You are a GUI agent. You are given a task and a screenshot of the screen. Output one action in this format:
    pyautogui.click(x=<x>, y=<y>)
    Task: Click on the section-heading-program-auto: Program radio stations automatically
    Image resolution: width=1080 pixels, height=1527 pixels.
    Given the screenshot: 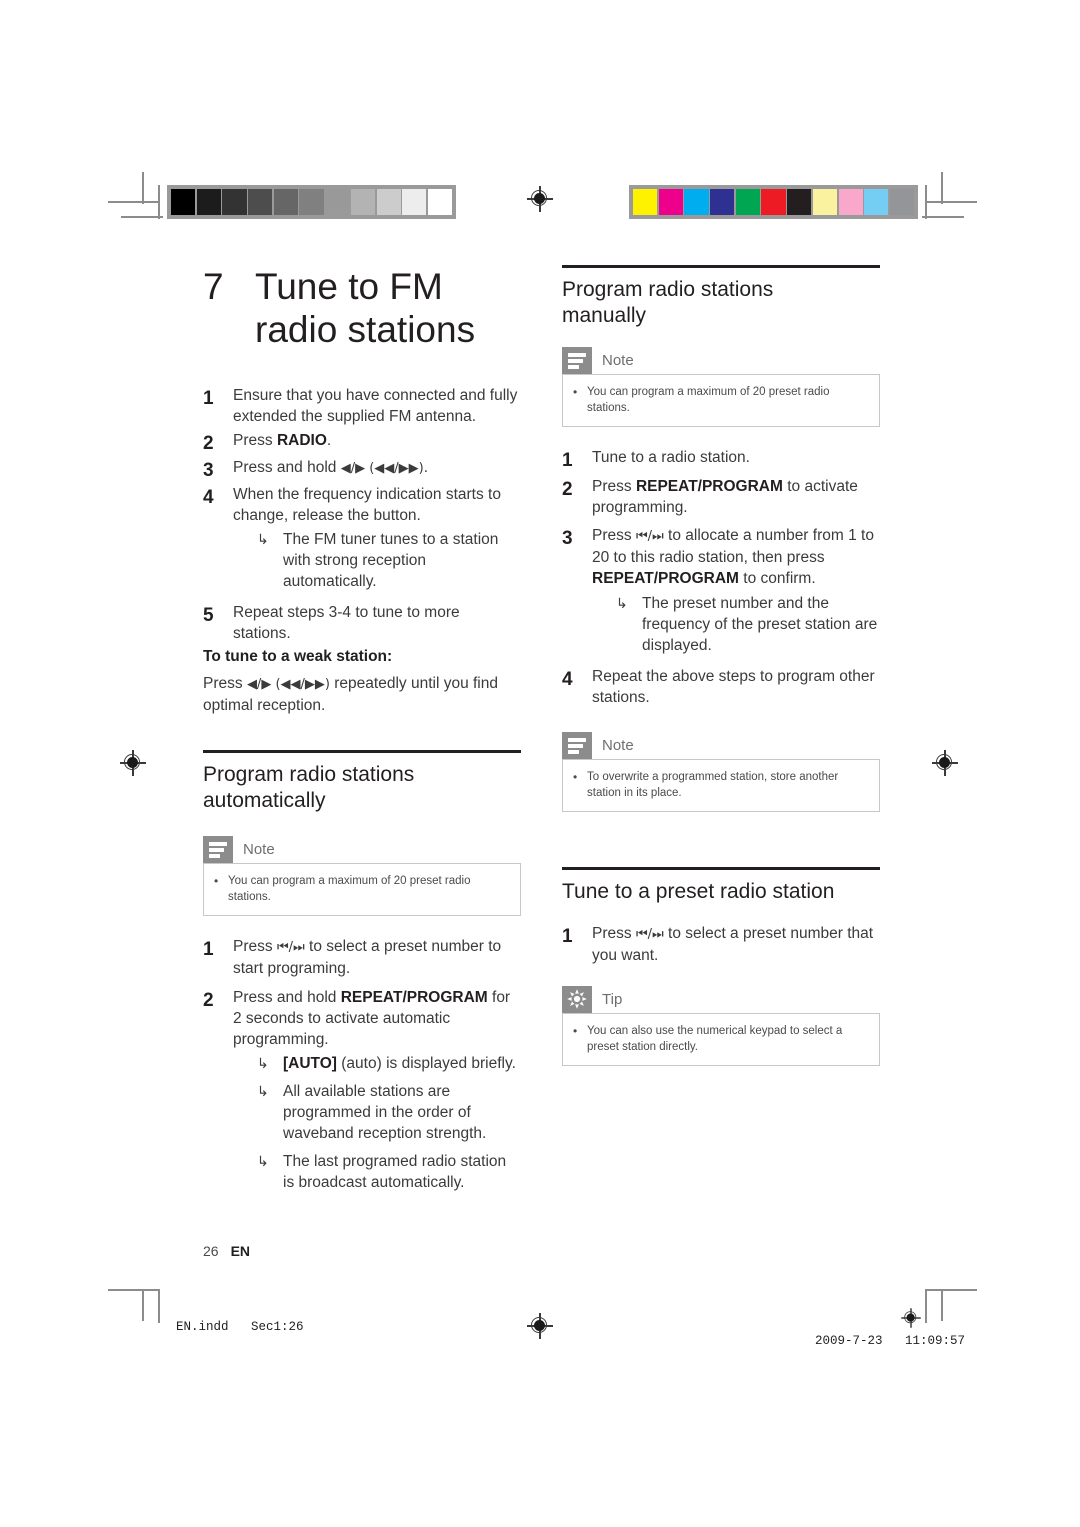 What is the action you would take?
    pyautogui.click(x=362, y=782)
    